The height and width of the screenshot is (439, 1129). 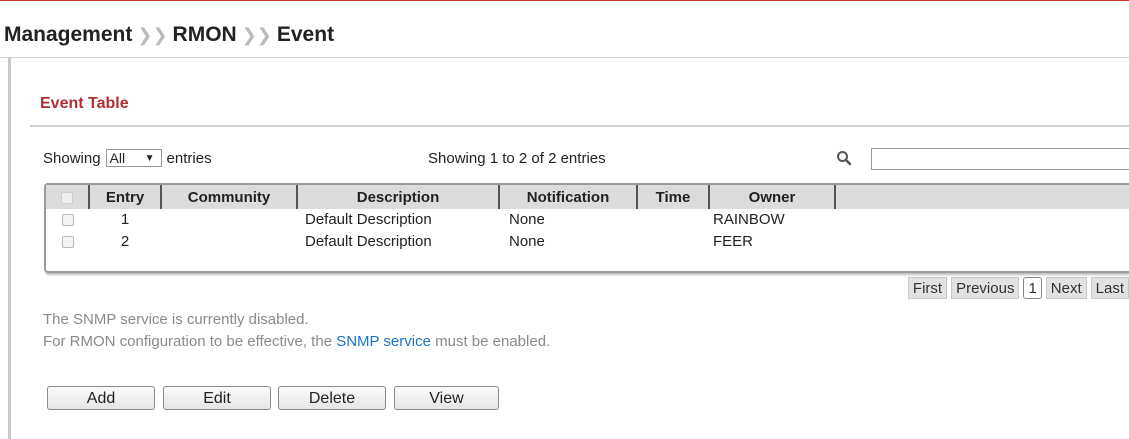 What do you see at coordinates (1032, 288) in the screenshot?
I see `pagination-current-page: 1` at bounding box center [1032, 288].